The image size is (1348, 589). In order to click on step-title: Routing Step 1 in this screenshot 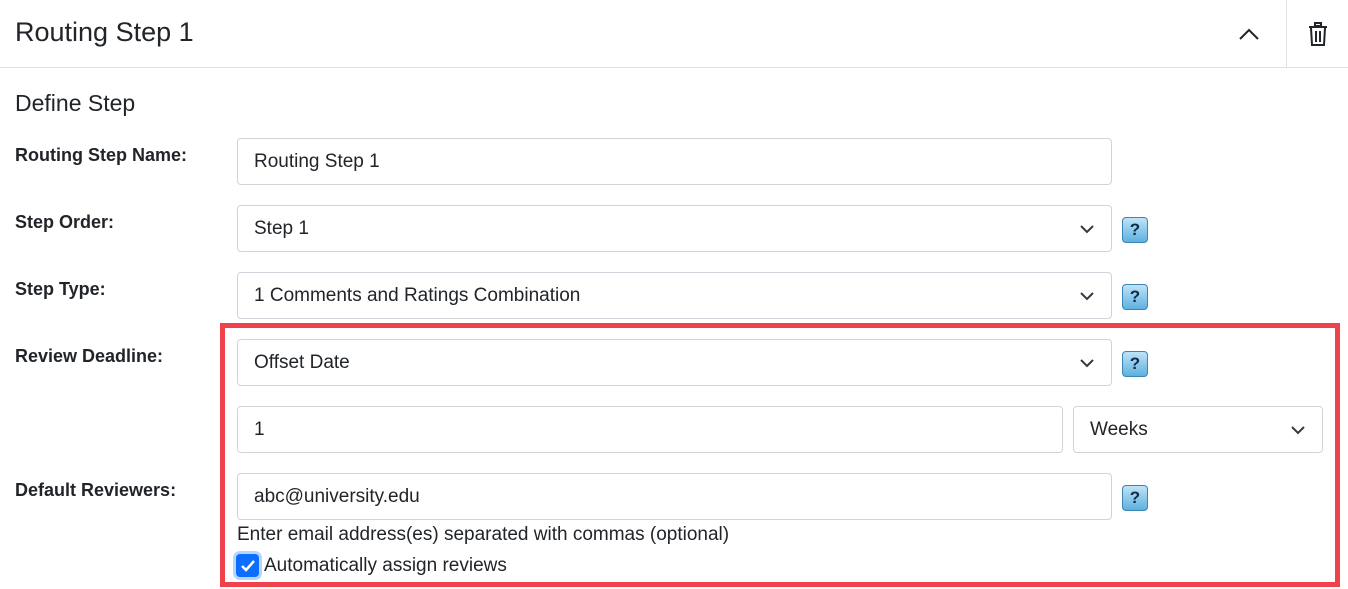, I will do `click(104, 32)`.